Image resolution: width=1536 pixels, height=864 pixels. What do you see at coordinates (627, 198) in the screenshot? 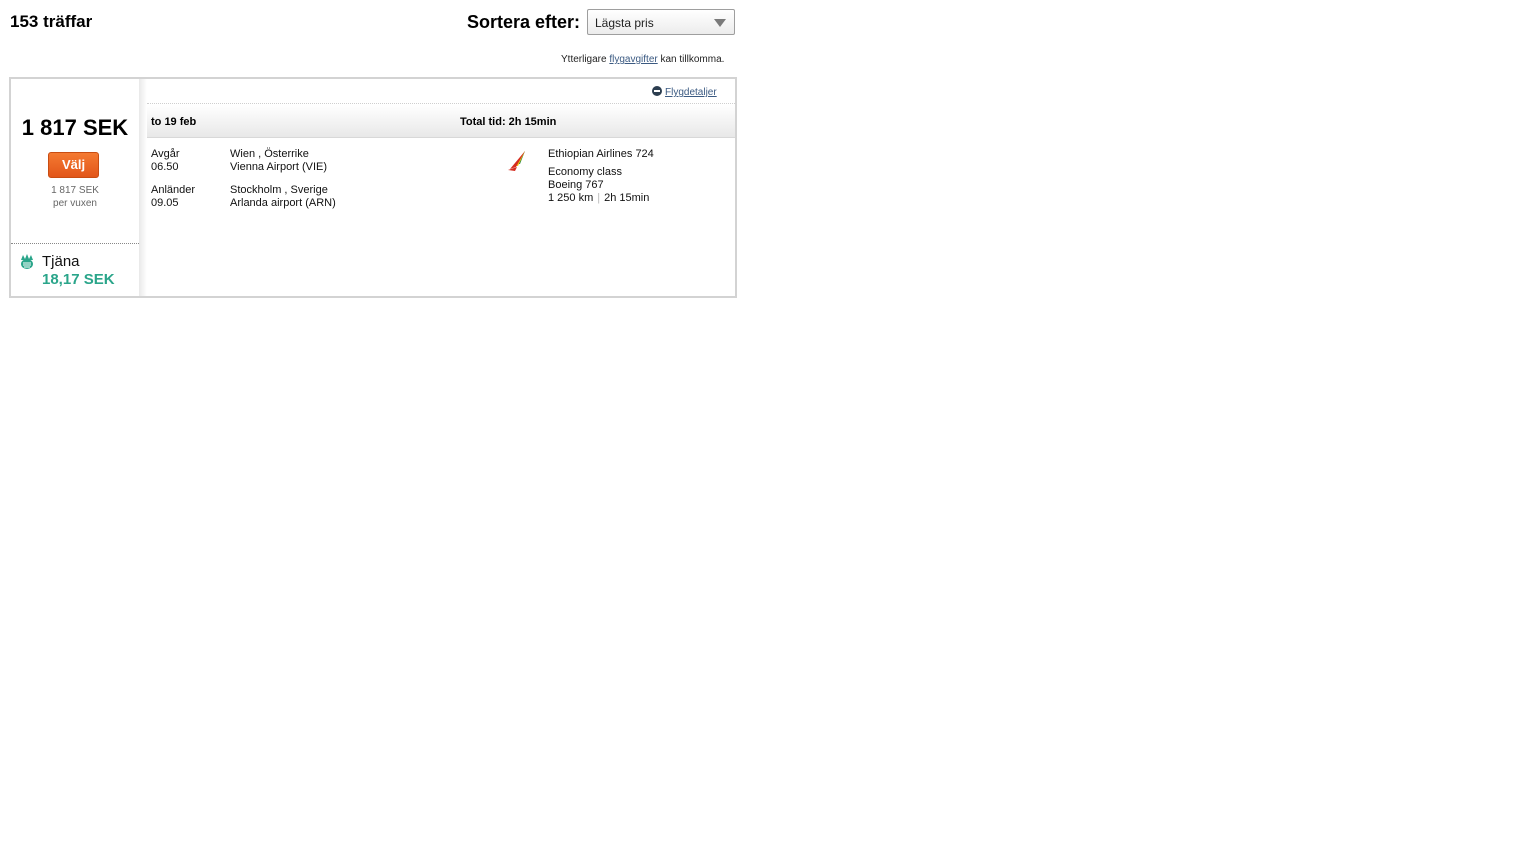
I see `flight-duration: 2h 15min` at bounding box center [627, 198].